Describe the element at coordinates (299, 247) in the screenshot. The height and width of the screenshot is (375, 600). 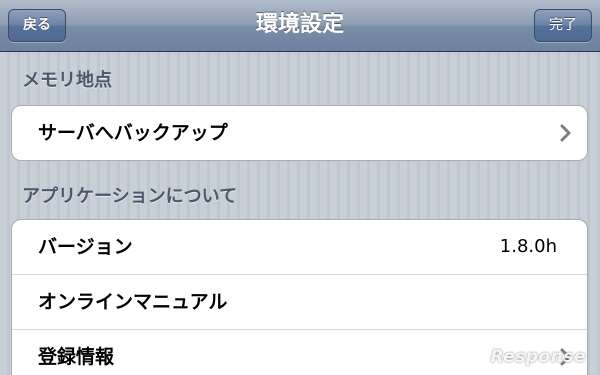
I see `version-row: バージョン 1.8.0h` at that location.